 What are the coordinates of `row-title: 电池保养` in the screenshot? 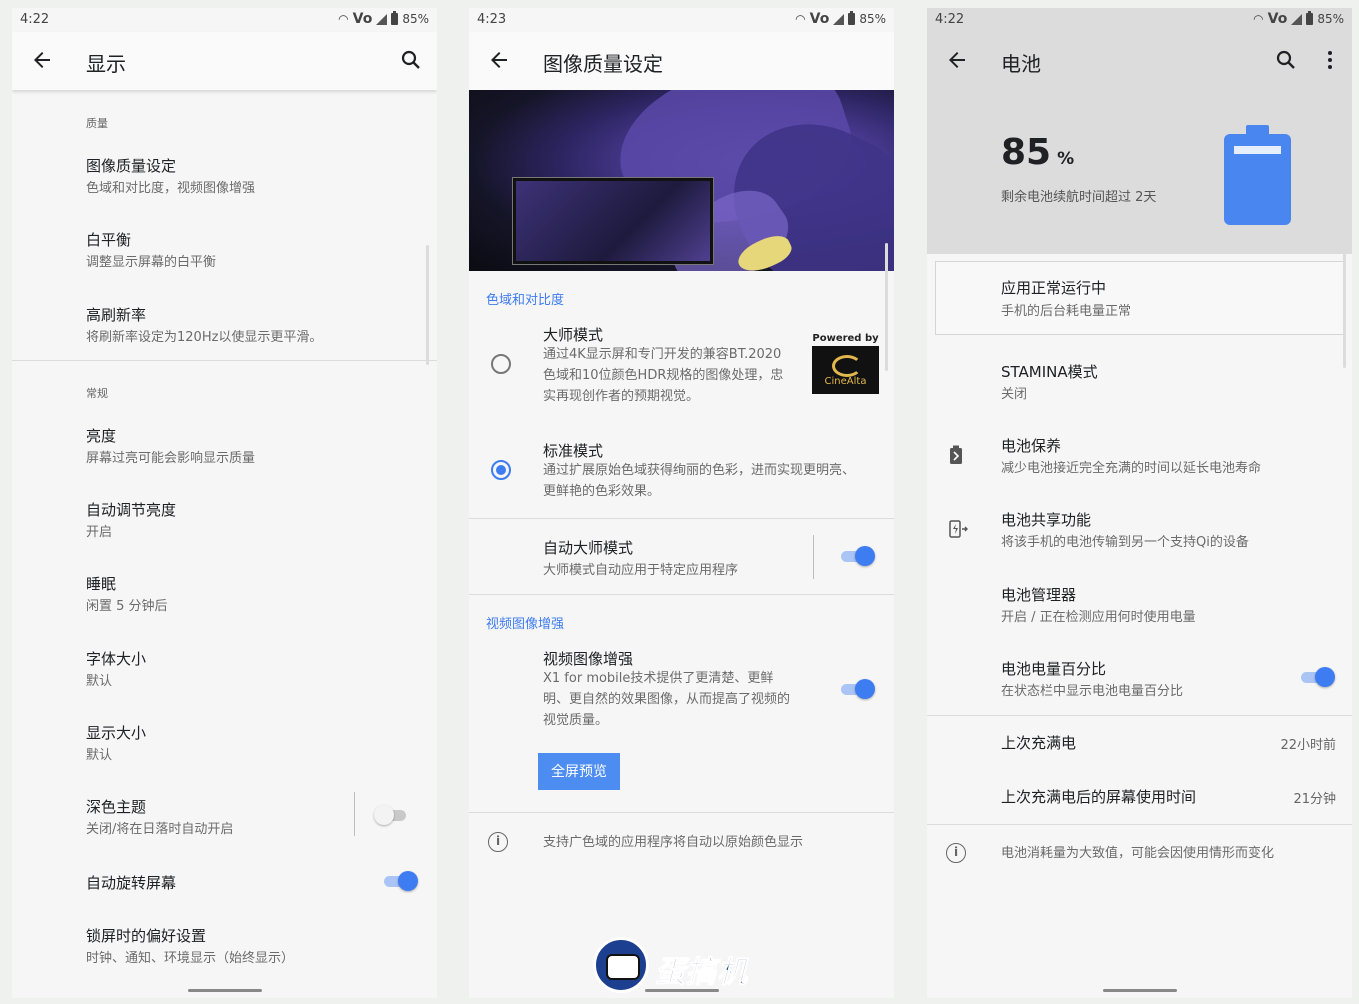 It's located at (1031, 446).